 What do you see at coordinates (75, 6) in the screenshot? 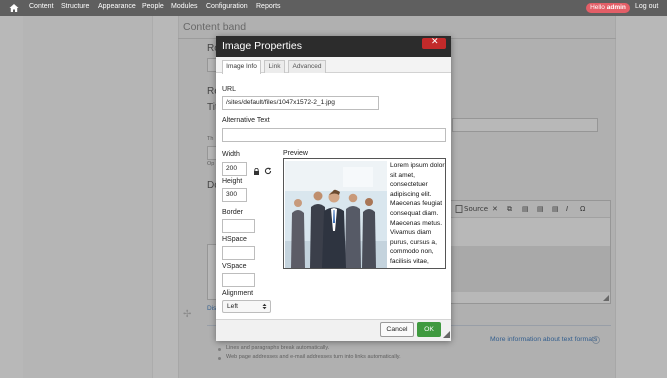
I see `toolbar-item-structure: Structure` at bounding box center [75, 6].